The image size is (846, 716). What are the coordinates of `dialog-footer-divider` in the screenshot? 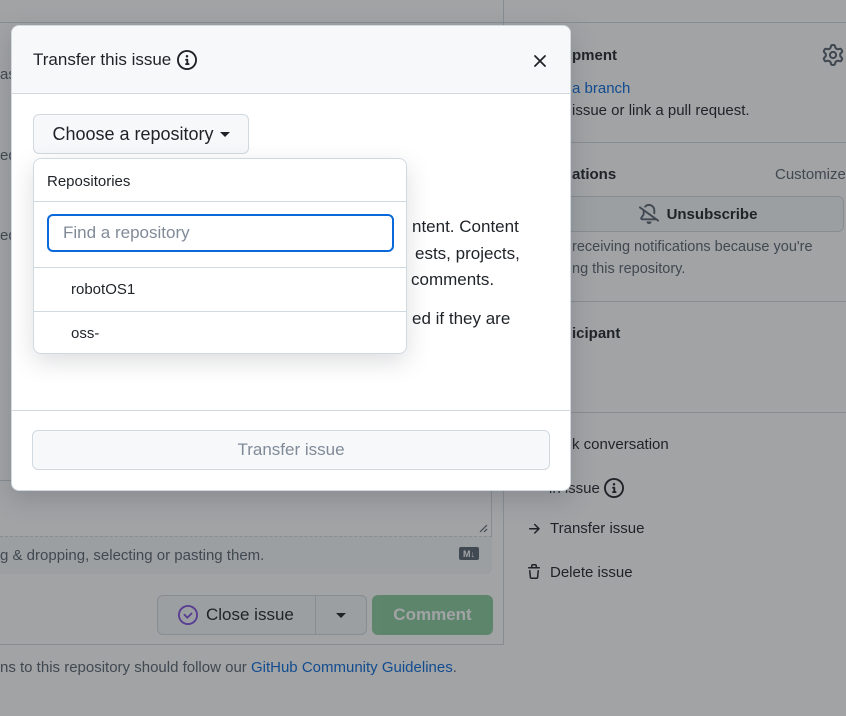 It's located at (291, 410).